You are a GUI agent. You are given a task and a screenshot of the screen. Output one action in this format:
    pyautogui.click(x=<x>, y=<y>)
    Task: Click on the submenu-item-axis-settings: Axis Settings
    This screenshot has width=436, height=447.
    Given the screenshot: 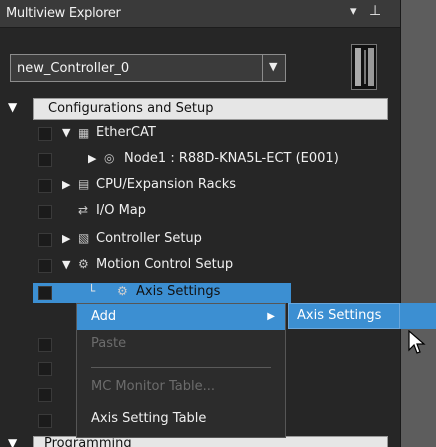 What is the action you would take?
    pyautogui.click(x=344, y=316)
    